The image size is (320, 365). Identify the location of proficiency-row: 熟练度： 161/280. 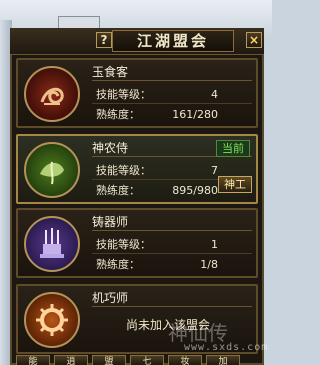
(172, 114).